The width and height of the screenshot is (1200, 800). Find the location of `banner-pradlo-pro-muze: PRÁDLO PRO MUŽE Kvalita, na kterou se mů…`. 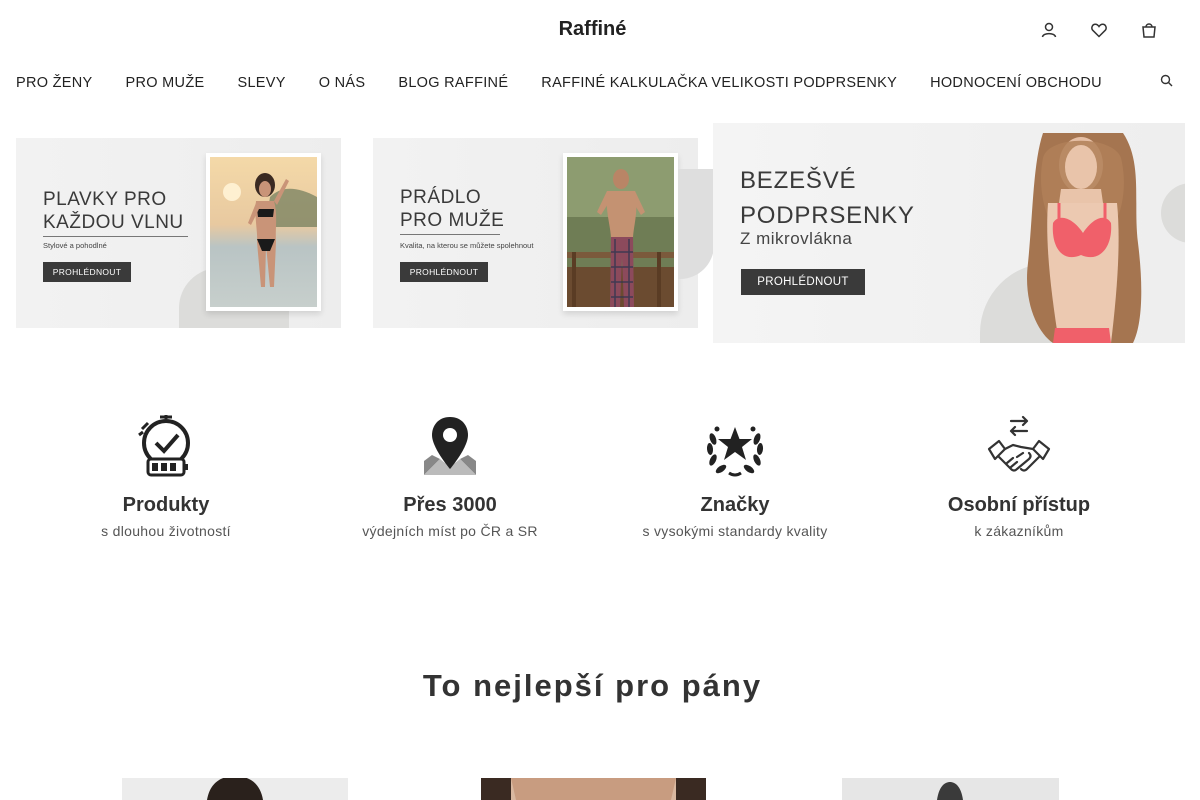

banner-pradlo-pro-muze: PRÁDLO PRO MUŽE Kvalita, na kterou se mů… is located at coordinates (535, 233).